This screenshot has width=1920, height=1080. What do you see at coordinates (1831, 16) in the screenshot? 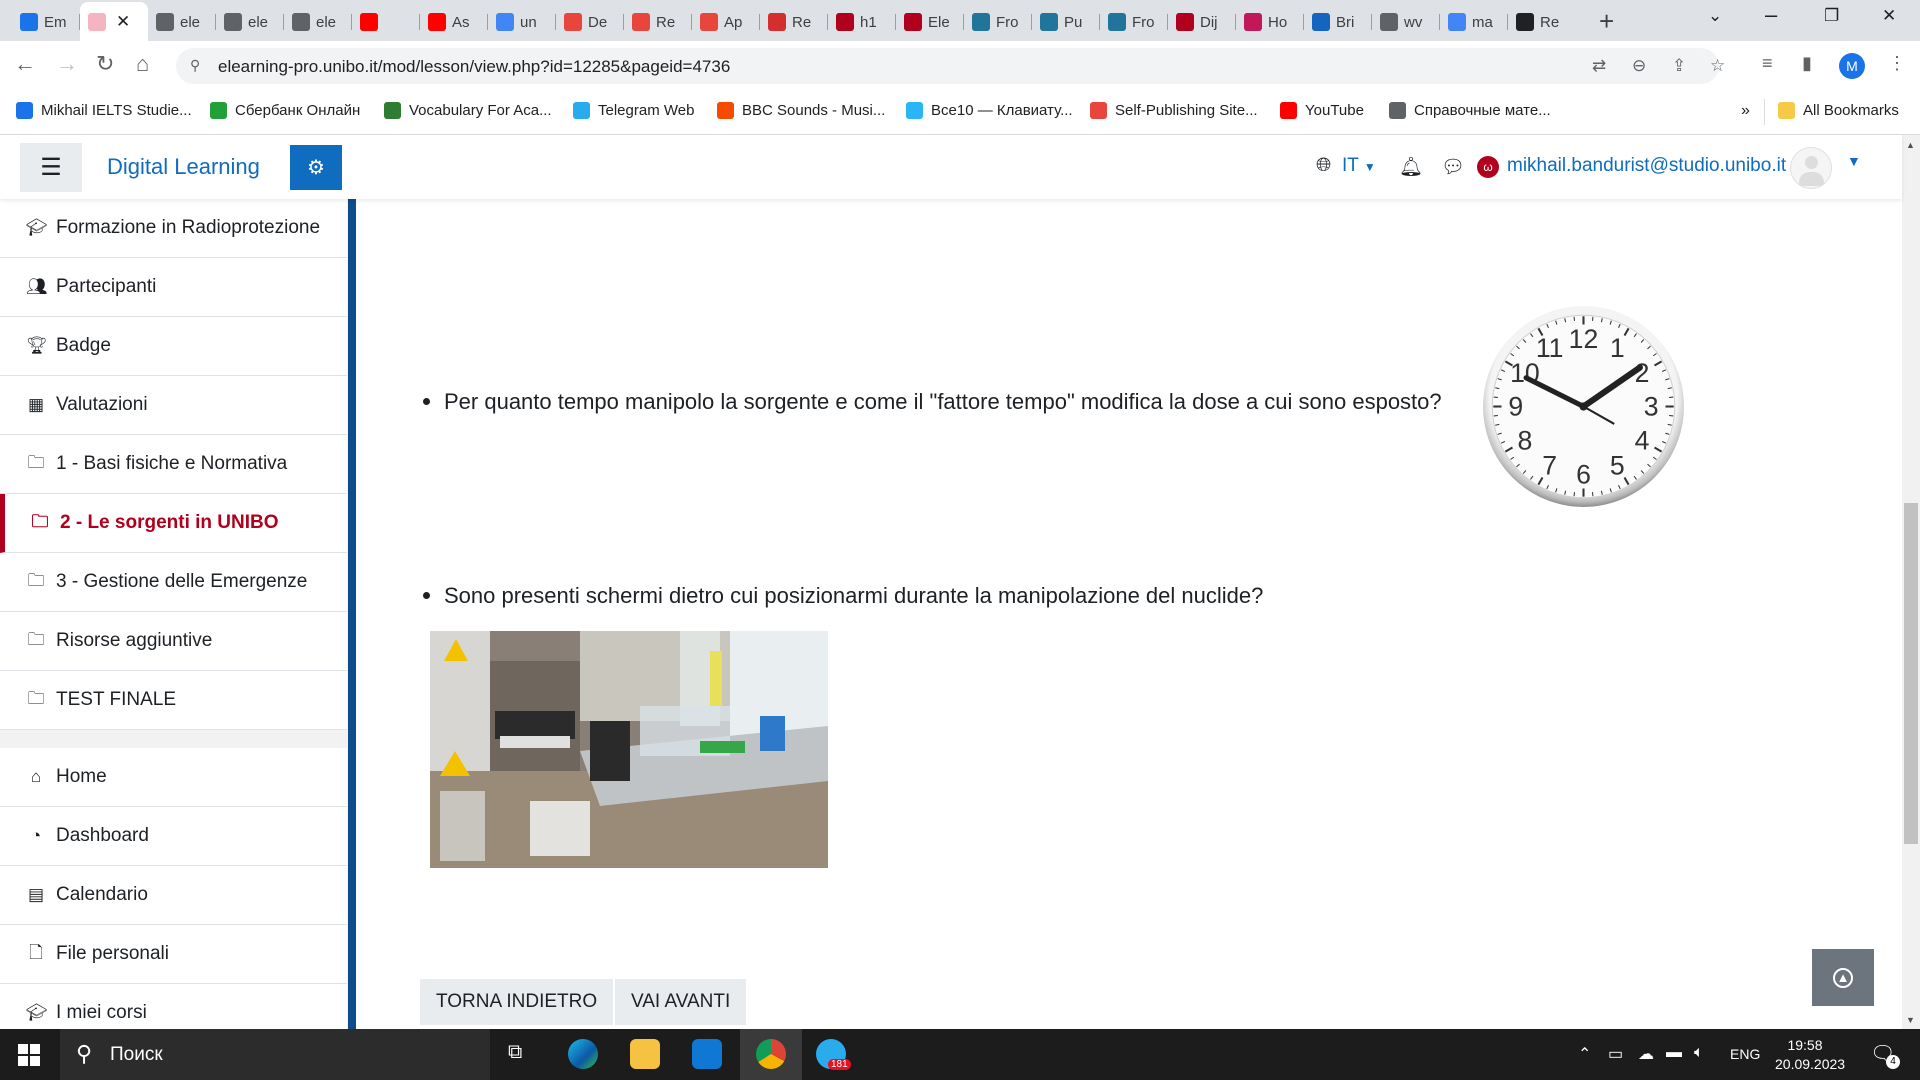
I see `restore-icon: ❐` at bounding box center [1831, 16].